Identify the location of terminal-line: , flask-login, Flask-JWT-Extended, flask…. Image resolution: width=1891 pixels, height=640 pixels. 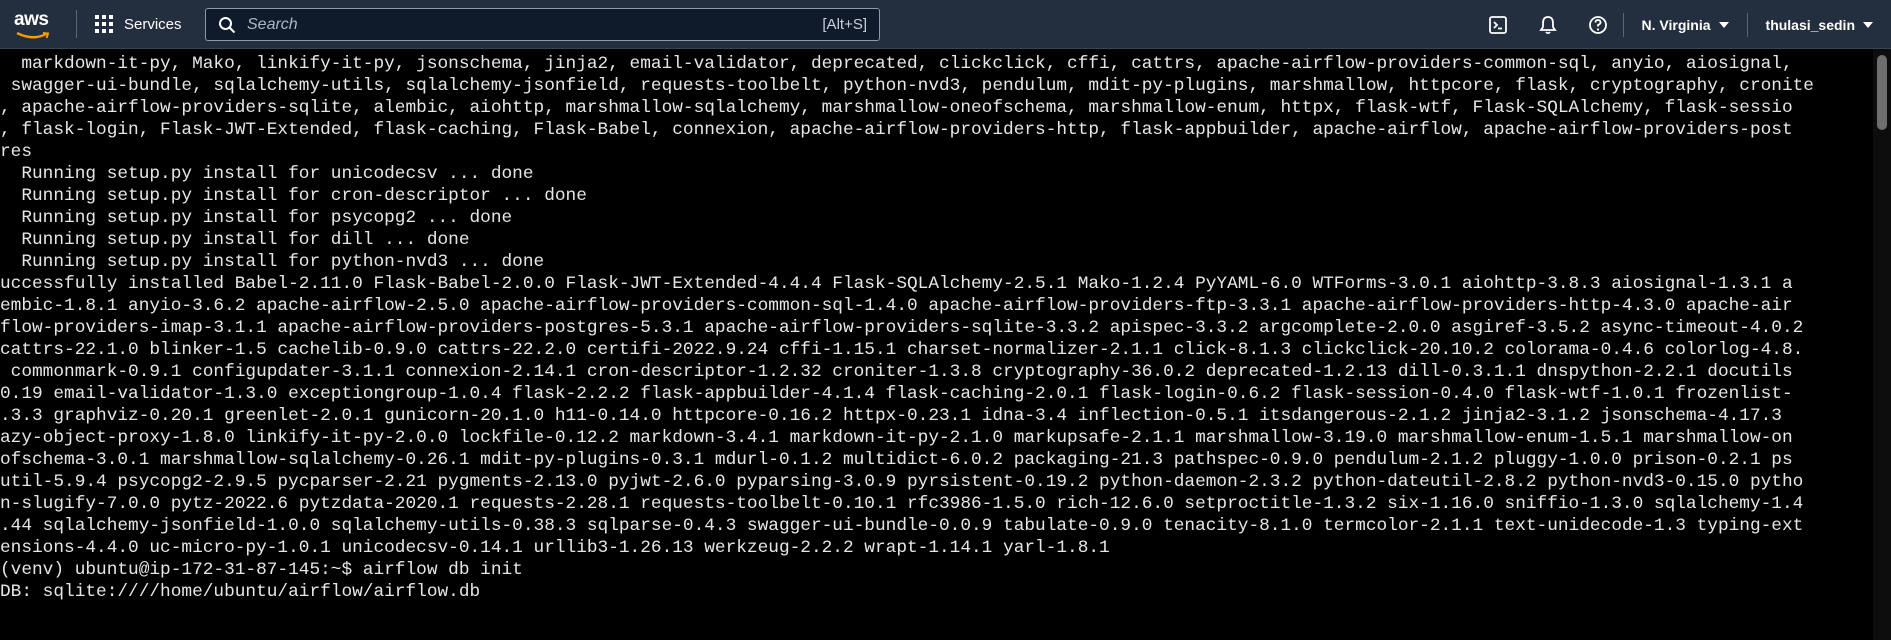
(896, 130).